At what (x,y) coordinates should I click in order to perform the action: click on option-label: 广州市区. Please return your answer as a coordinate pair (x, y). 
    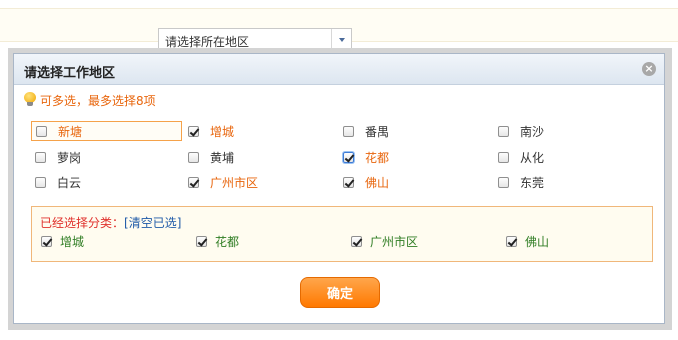
    Looking at the image, I should click on (234, 182).